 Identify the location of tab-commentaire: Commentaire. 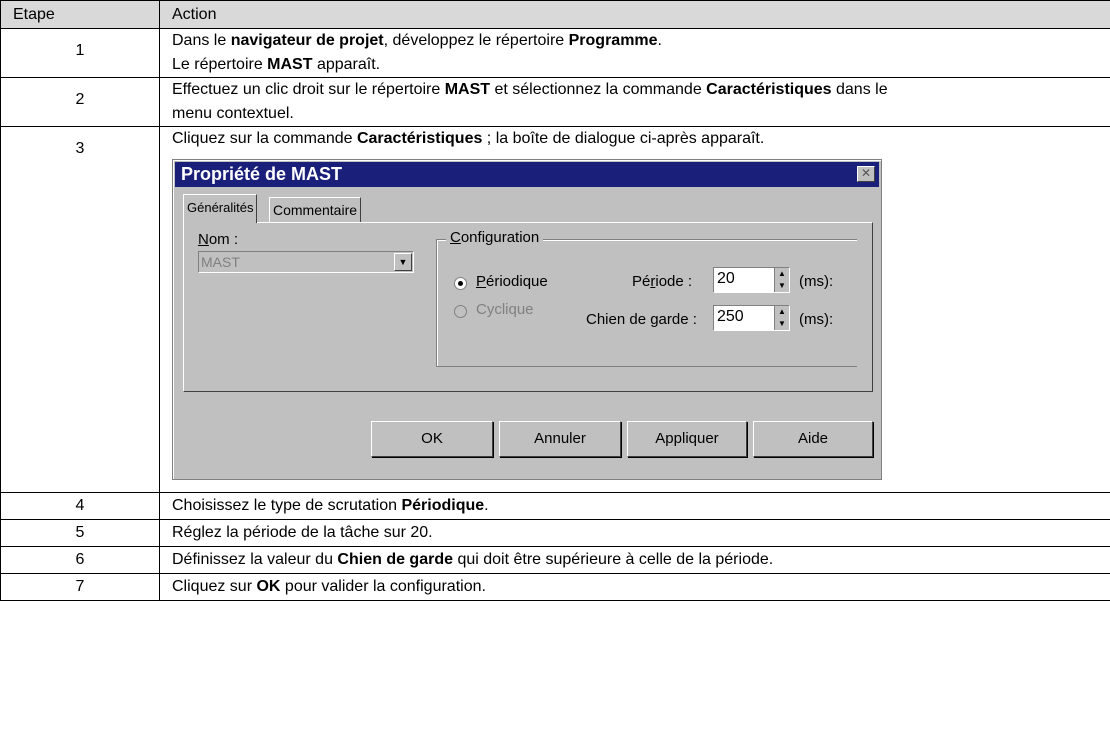
(315, 210).